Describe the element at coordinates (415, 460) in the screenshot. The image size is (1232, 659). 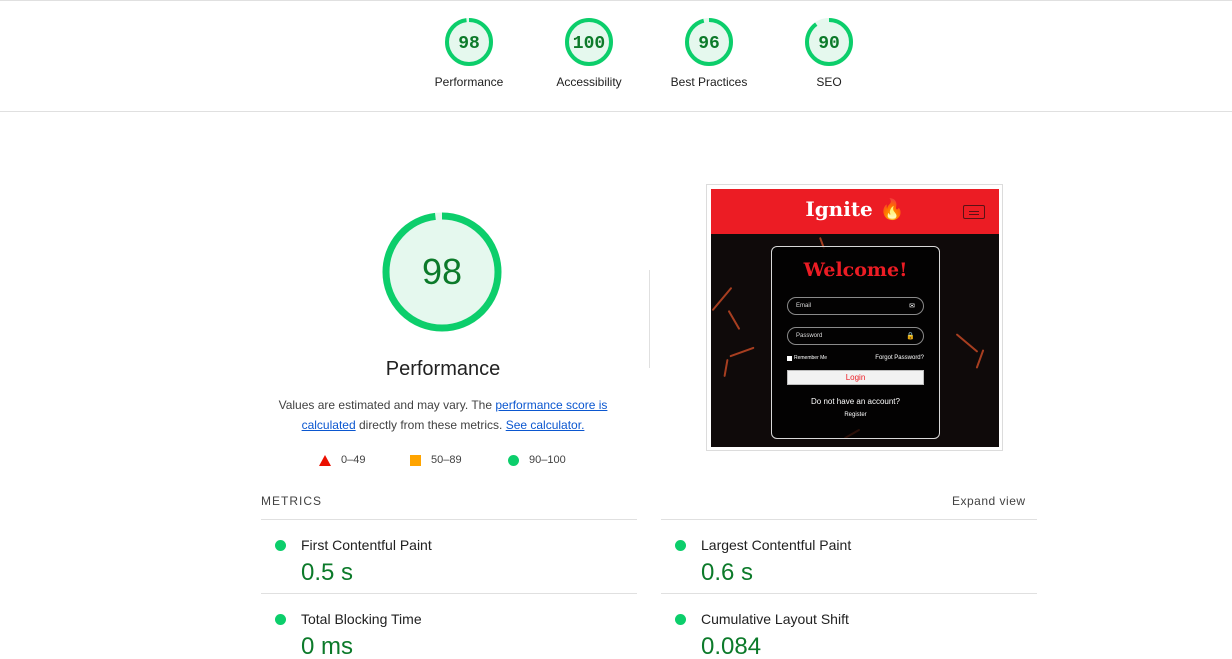
I see `square-icon` at that location.